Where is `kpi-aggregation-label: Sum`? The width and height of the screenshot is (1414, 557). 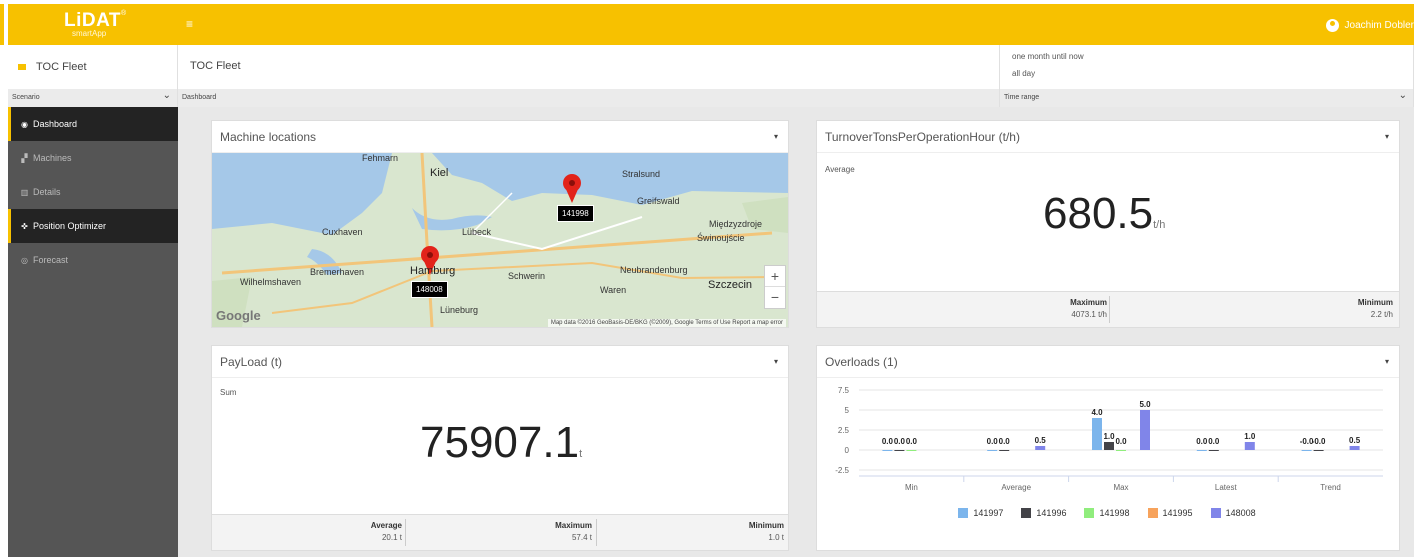
kpi-aggregation-label: Sum is located at coordinates (228, 392).